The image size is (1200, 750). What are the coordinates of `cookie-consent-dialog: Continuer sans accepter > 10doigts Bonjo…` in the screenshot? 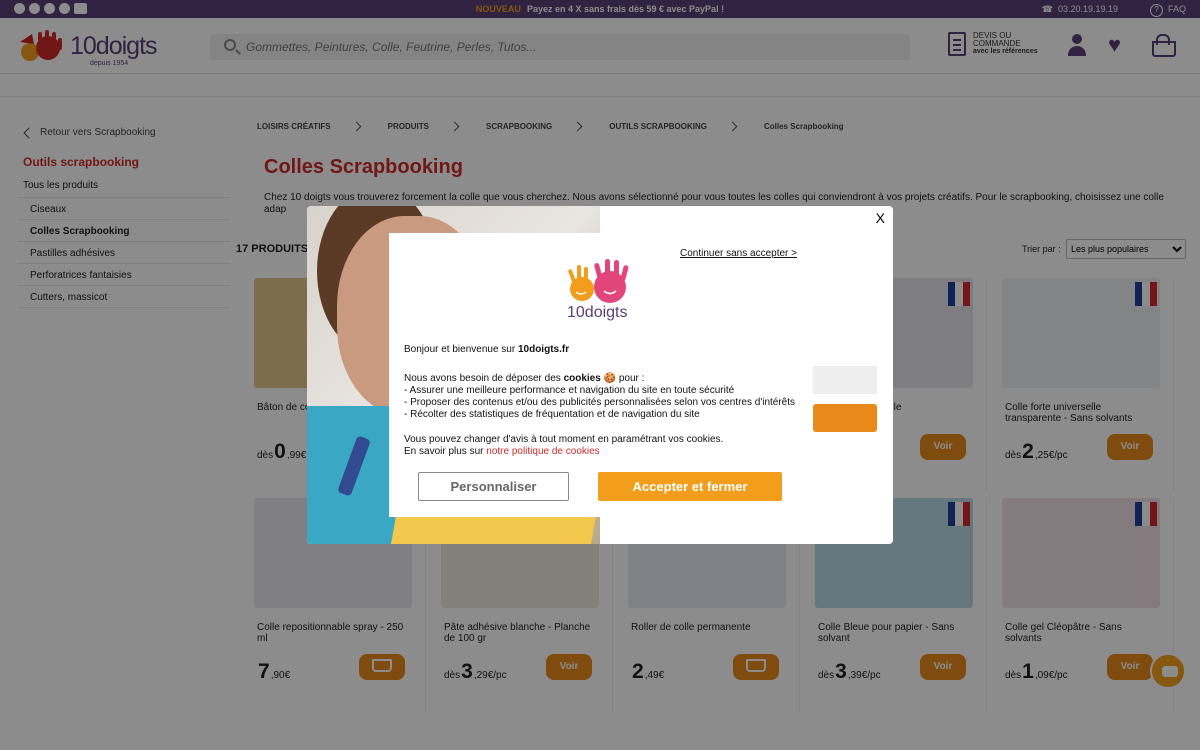 It's located at (600, 375).